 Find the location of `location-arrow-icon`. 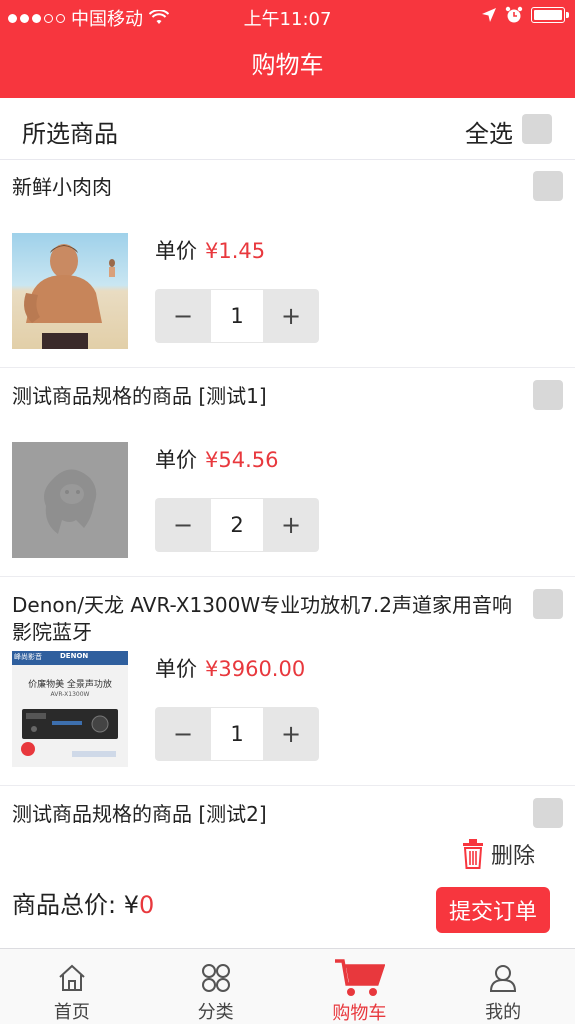

location-arrow-icon is located at coordinates (489, 15).